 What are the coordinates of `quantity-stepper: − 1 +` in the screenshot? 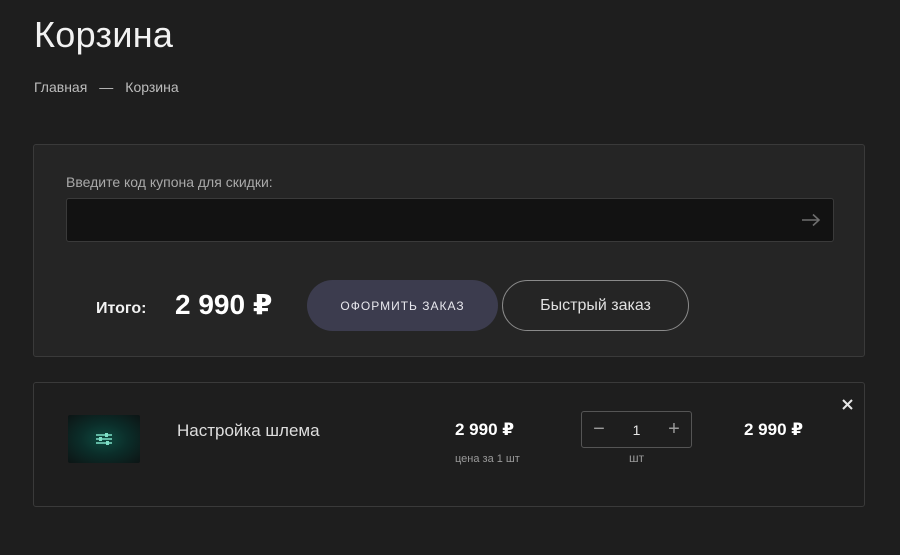 It's located at (636, 429).